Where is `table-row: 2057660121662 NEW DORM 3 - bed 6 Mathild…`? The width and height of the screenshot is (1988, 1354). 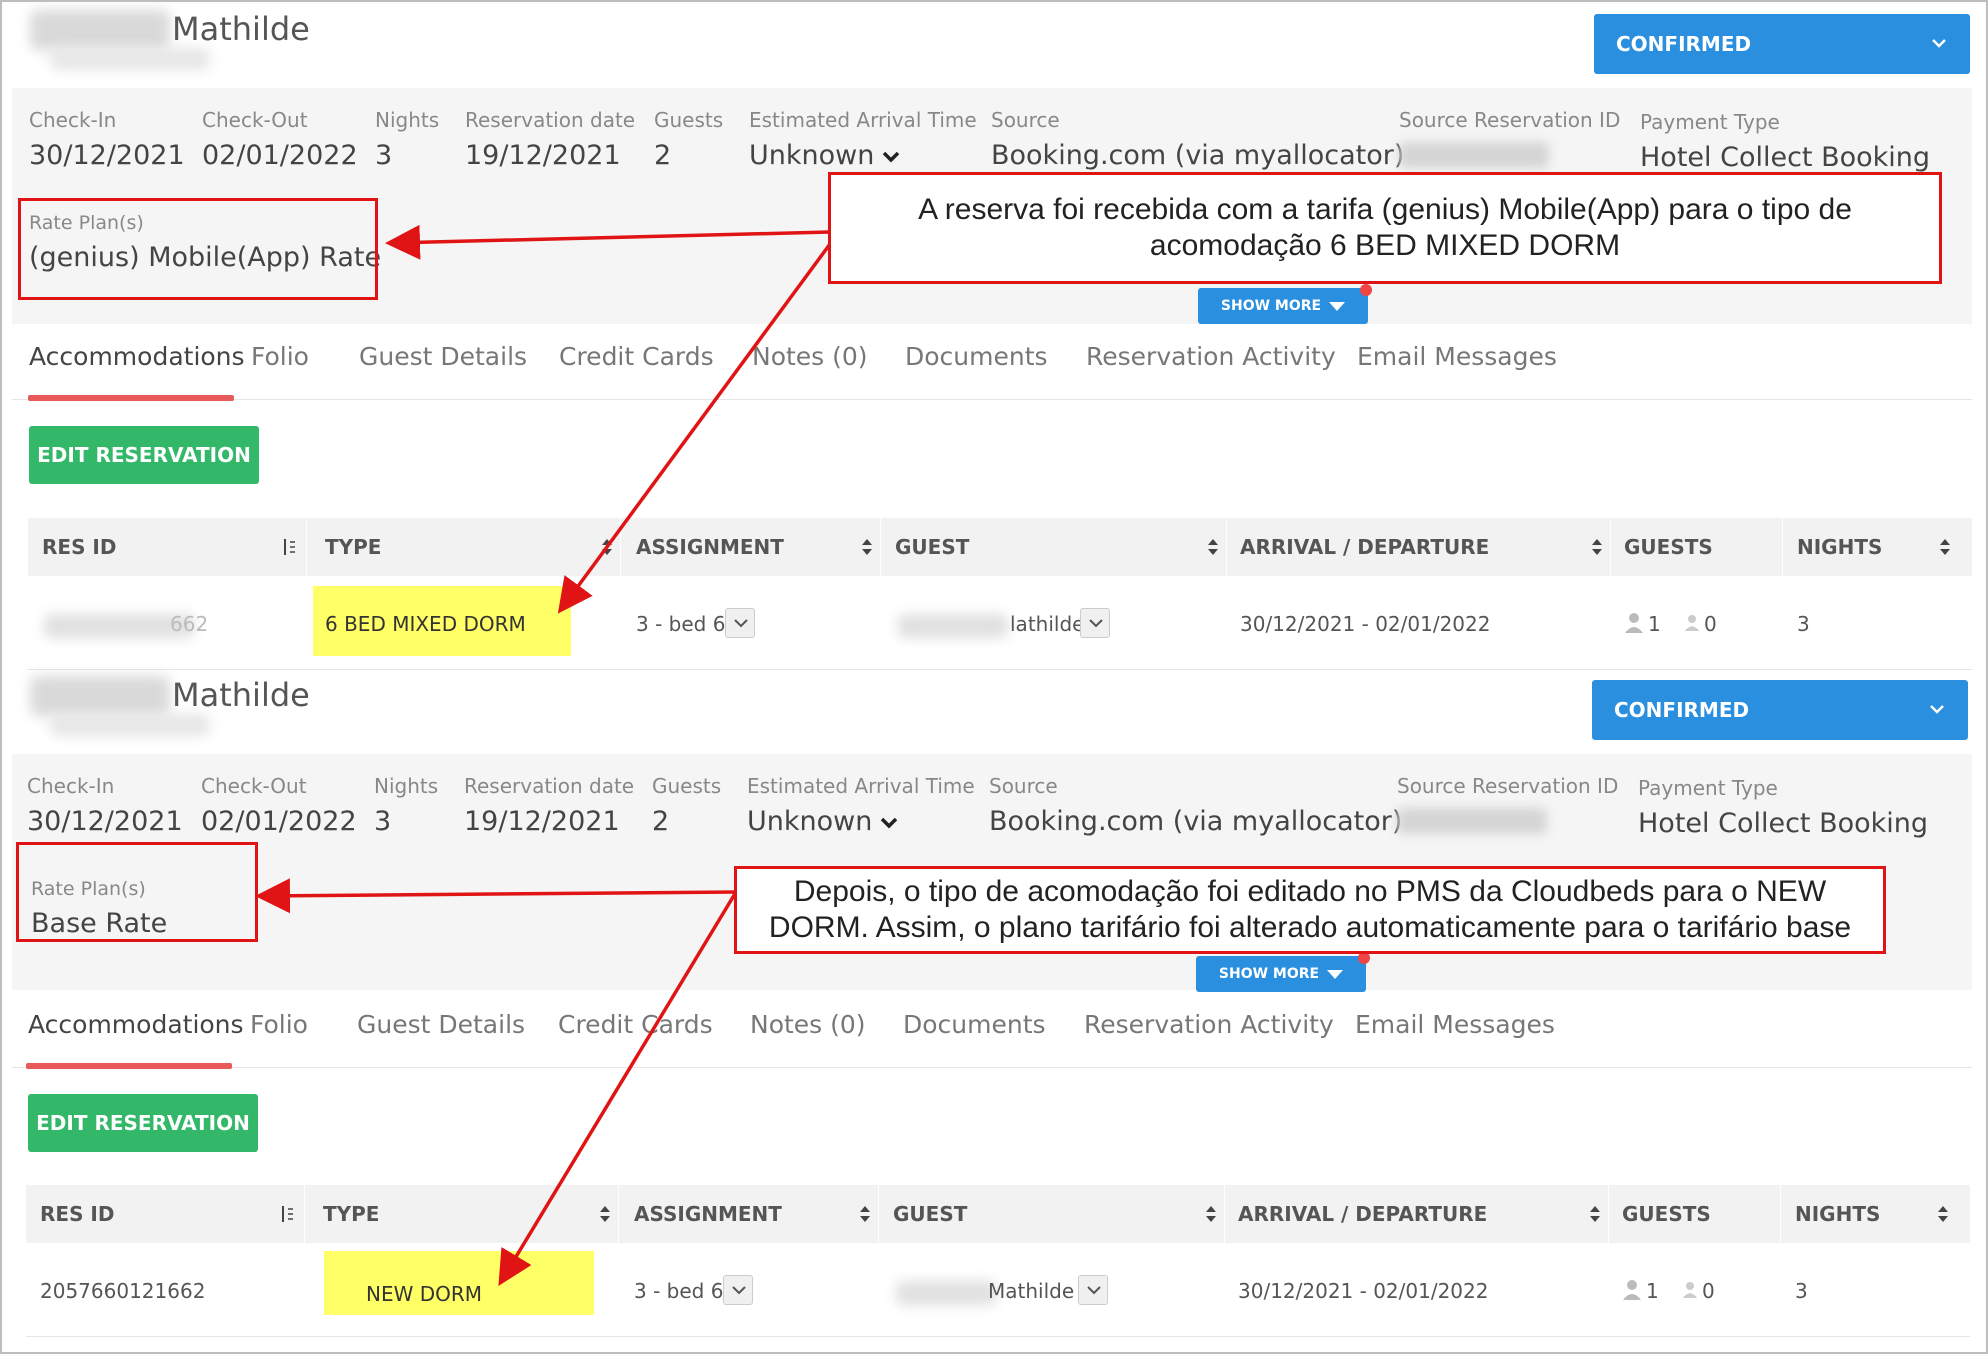 table-row: 2057660121662 NEW DORM 3 - bed 6 Mathild… is located at coordinates (998, 1291).